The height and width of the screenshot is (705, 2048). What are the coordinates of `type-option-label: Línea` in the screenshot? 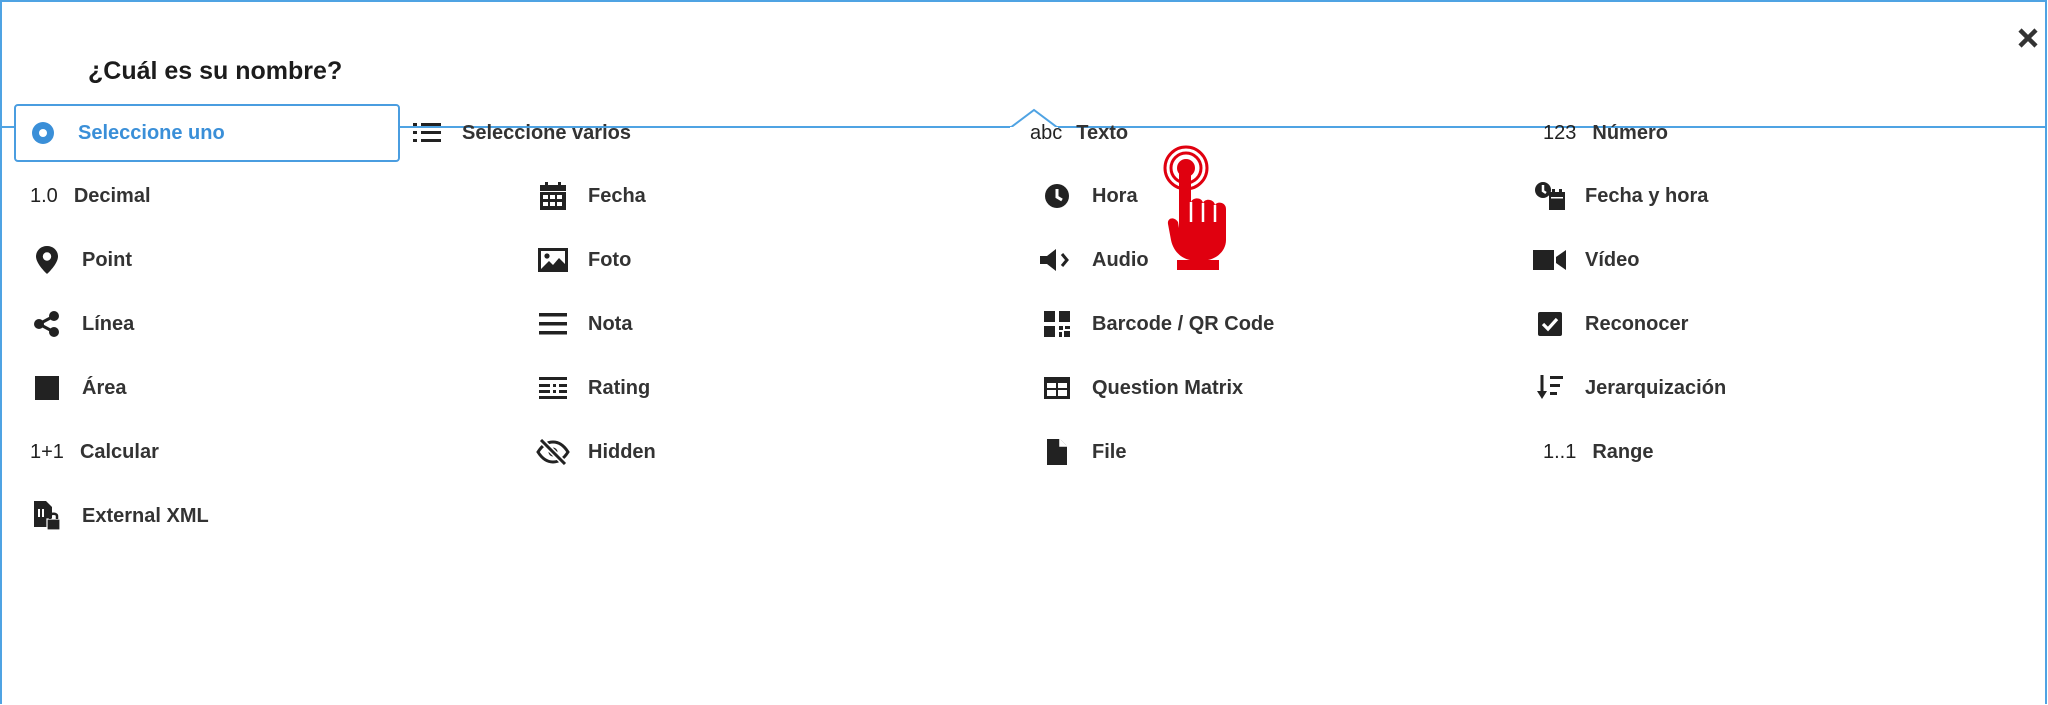 It's located at (108, 323).